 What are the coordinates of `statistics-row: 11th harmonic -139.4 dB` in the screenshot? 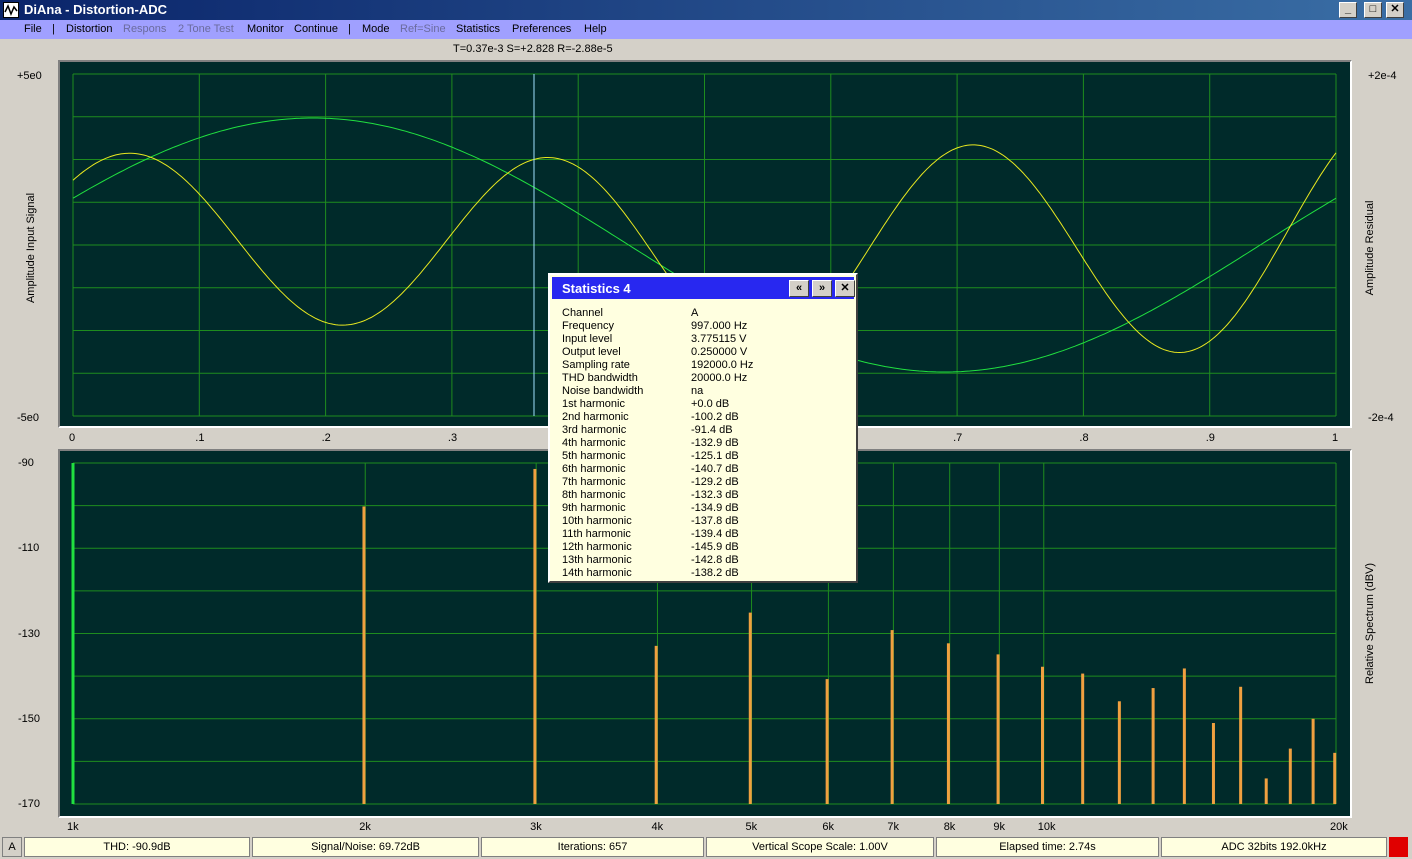 It's located at (707, 534).